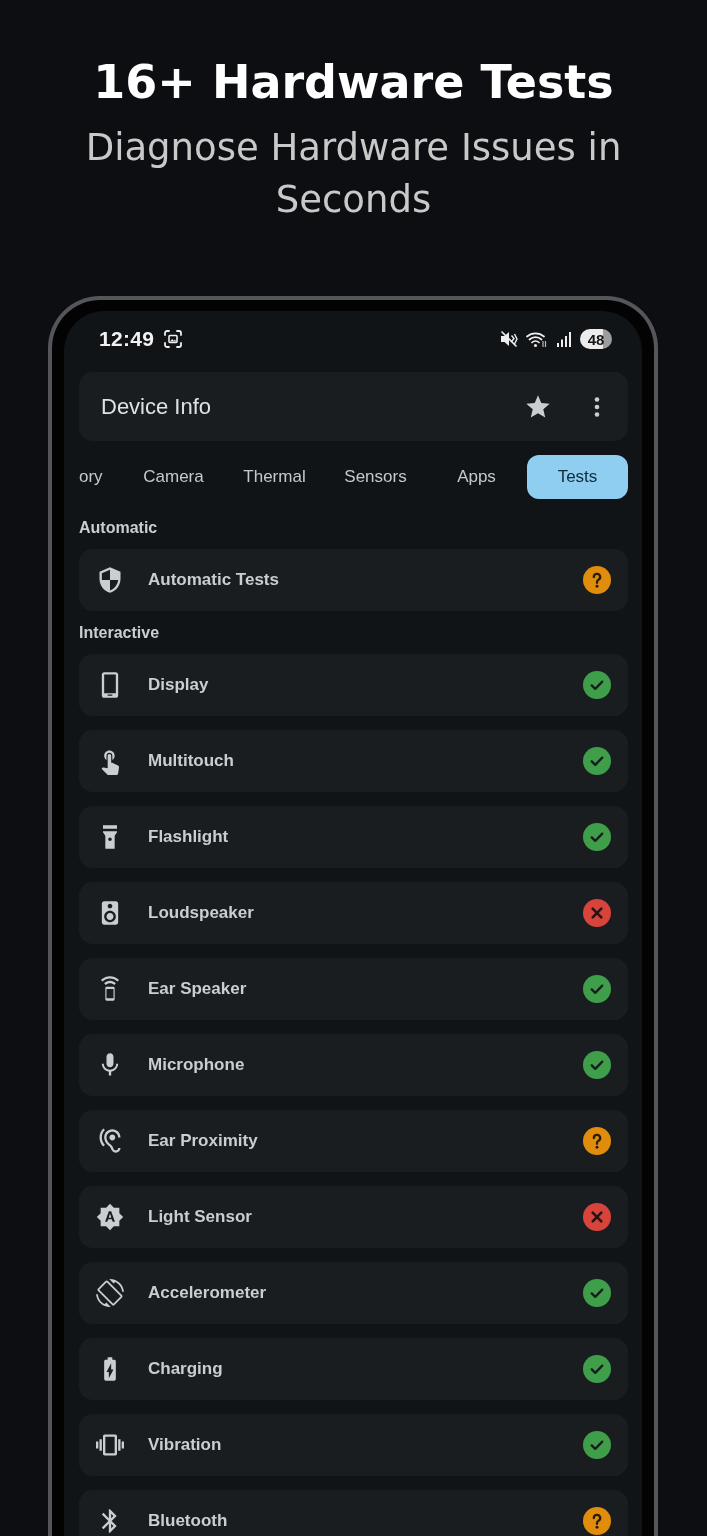 Image resolution: width=707 pixels, height=1536 pixels. I want to click on test-row: Flashlight, so click(353, 837).